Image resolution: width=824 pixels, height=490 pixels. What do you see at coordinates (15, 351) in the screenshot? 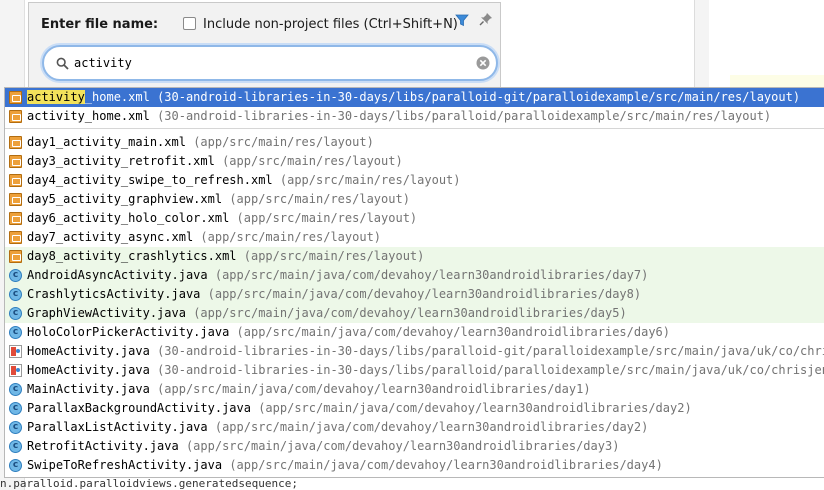
I see `activity-class-icon` at bounding box center [15, 351].